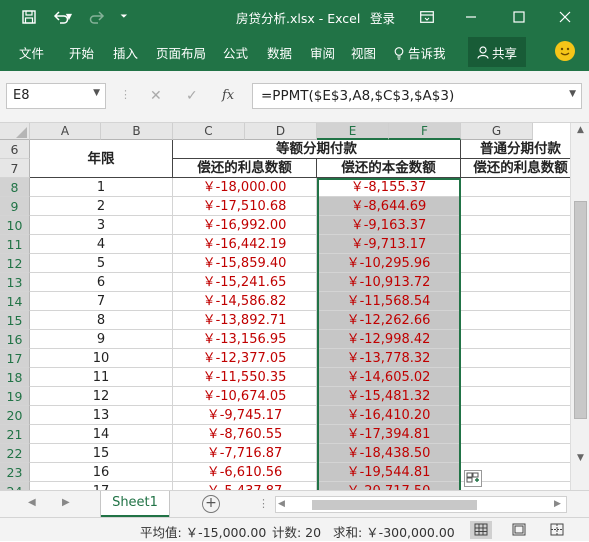 The height and width of the screenshot is (542, 589). What do you see at coordinates (389, 301) in the screenshot?
I see `cell-principal: ￥-11,568.54` at bounding box center [389, 301].